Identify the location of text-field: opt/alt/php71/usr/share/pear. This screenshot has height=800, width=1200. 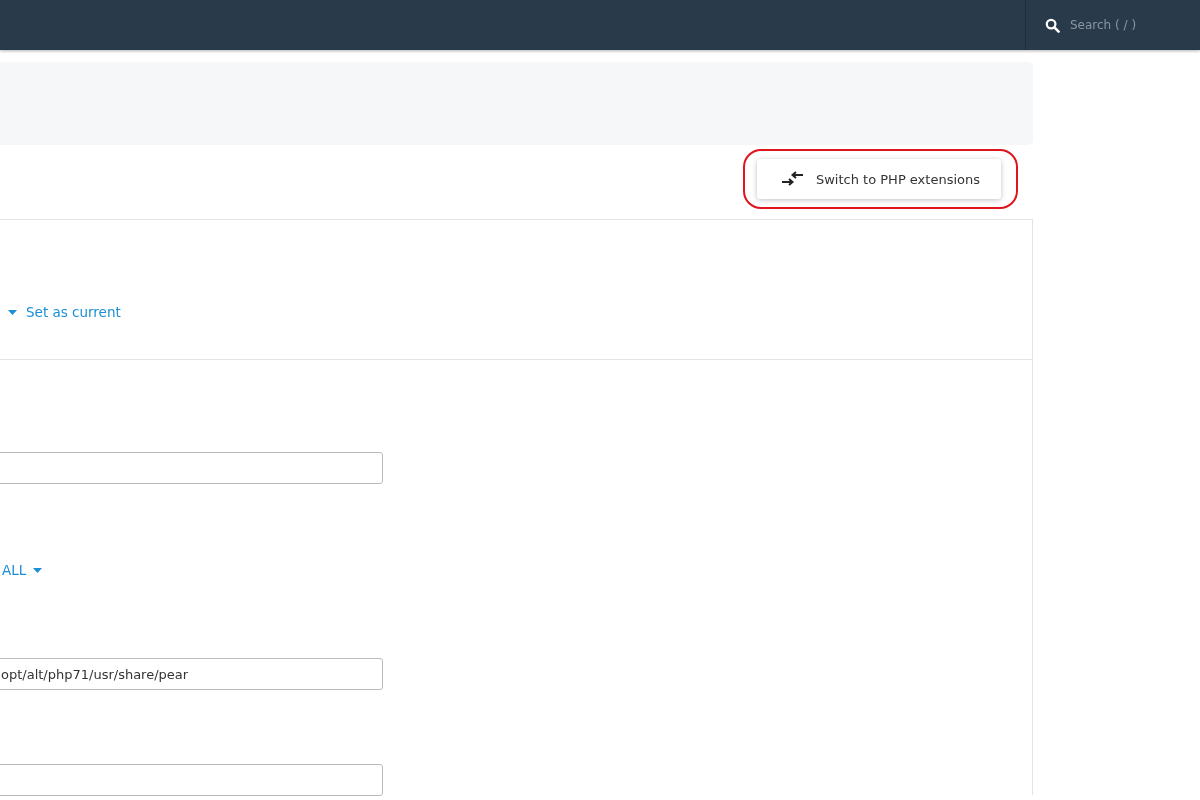
(191, 674).